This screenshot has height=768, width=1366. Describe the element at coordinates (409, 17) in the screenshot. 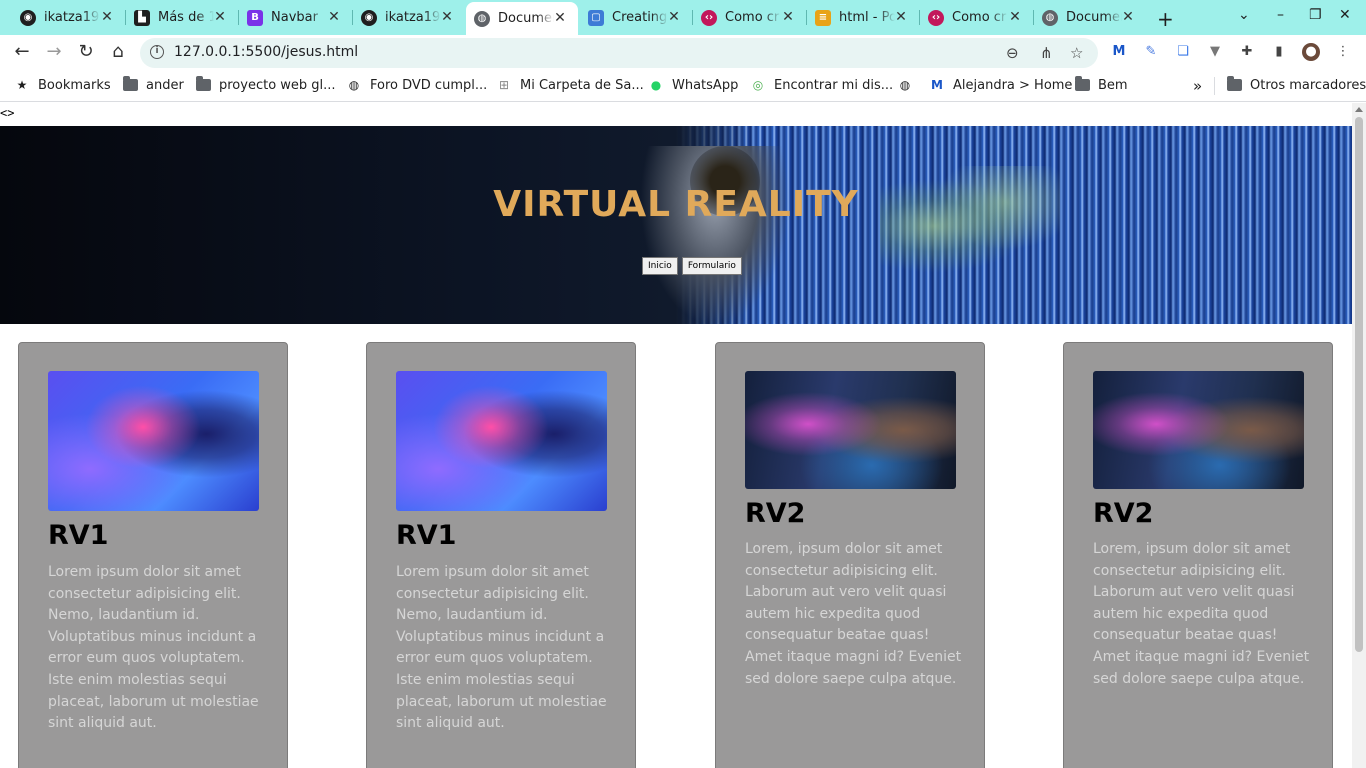

I see `tab-4: ◉ ikatza19 ✕` at that location.